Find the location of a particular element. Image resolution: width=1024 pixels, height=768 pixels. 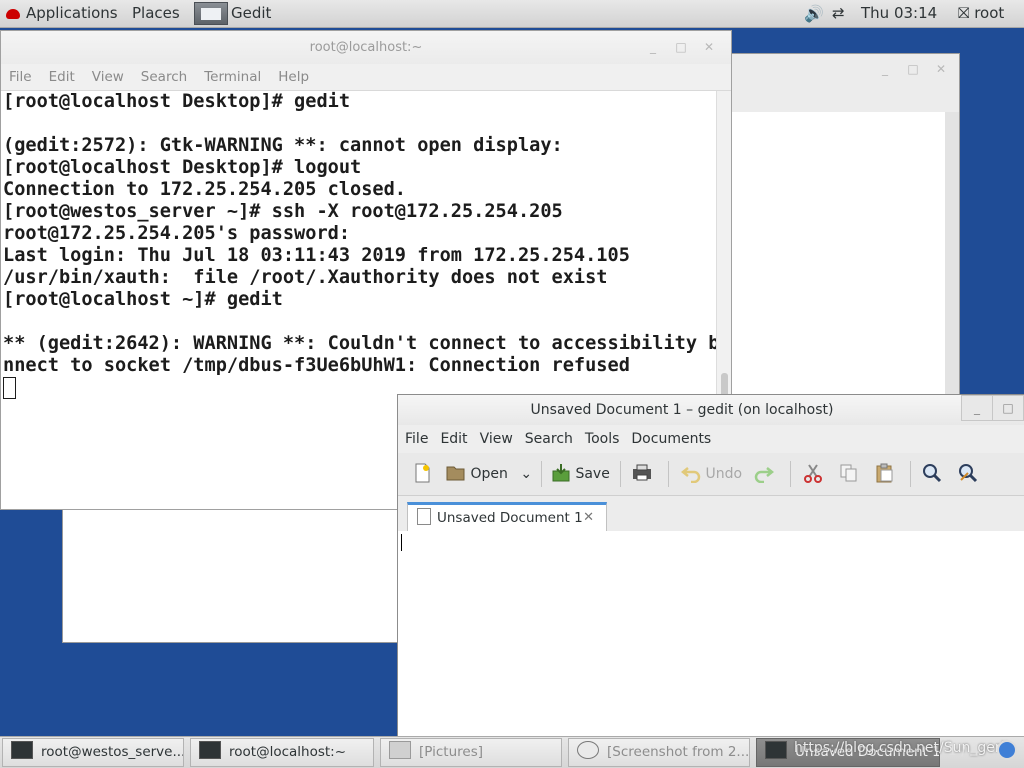

find-replace-icon is located at coordinates (968, 473).